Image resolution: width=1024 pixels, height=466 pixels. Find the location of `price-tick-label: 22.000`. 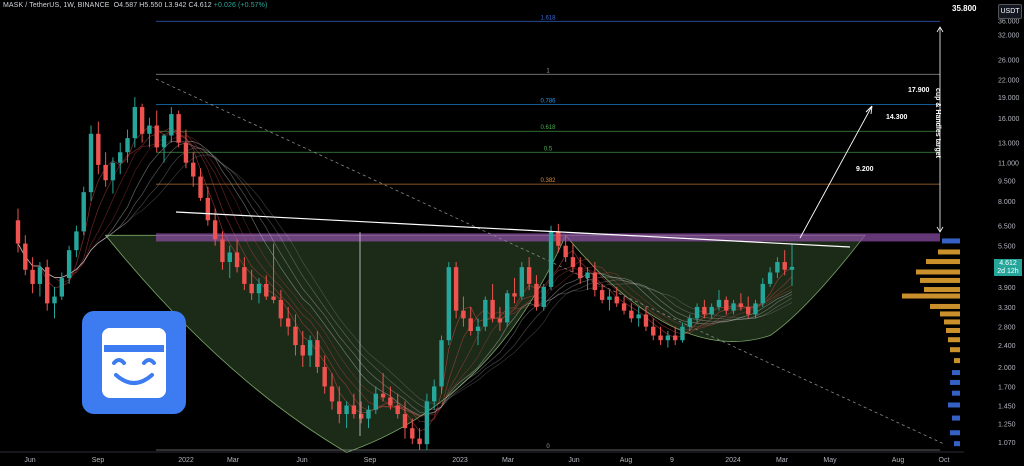

price-tick-label: 22.000 is located at coordinates (1009, 81).